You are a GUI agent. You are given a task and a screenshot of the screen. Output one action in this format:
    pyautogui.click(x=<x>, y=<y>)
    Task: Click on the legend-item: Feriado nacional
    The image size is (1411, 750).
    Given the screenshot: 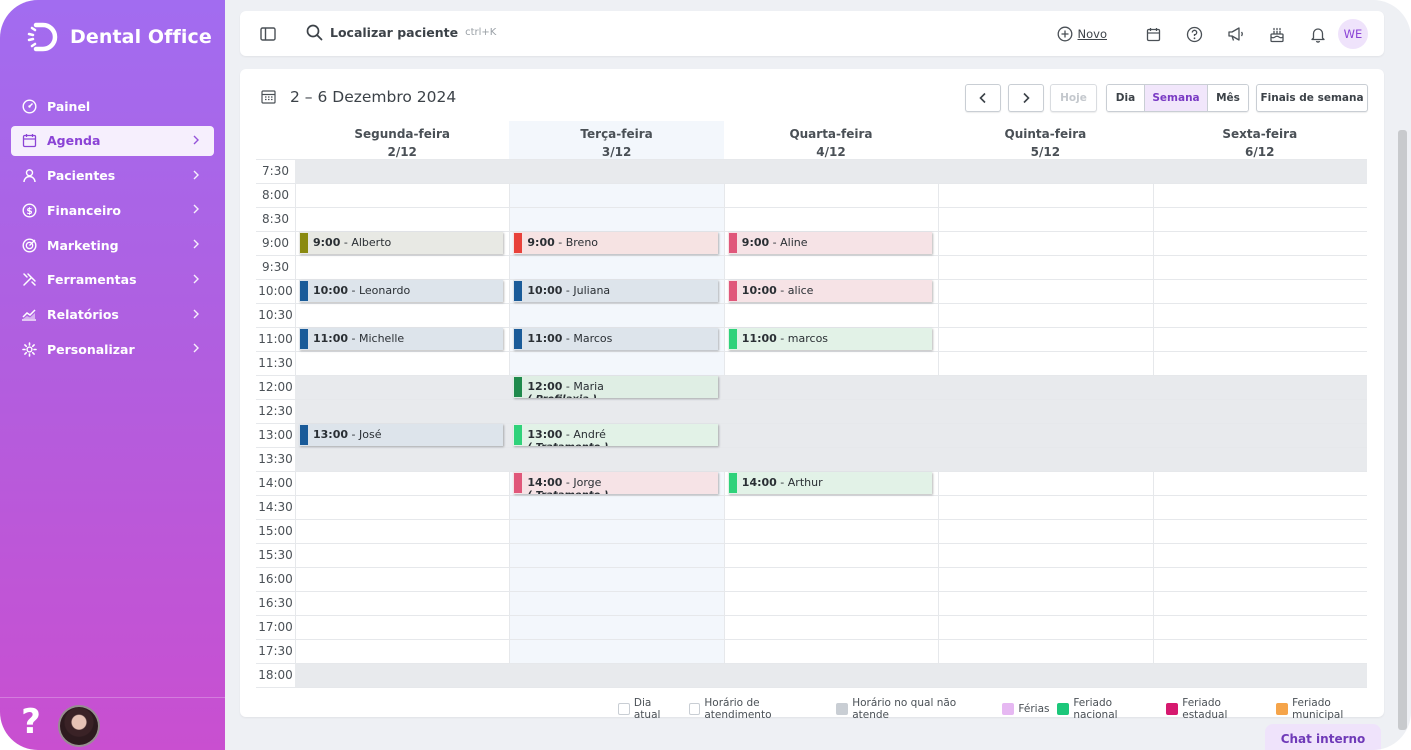 What is the action you would take?
    pyautogui.click(x=1107, y=709)
    